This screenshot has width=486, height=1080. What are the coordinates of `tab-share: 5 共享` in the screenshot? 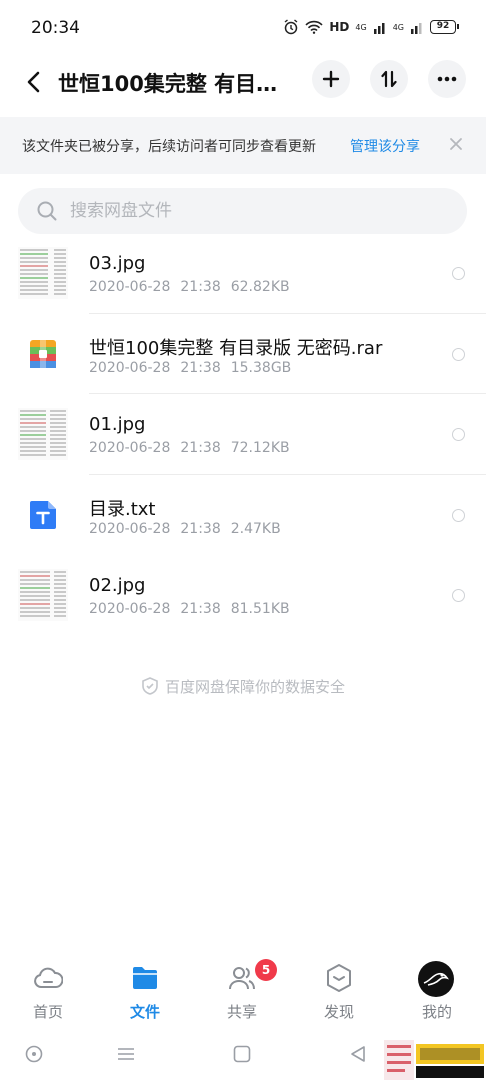 It's located at (242, 990).